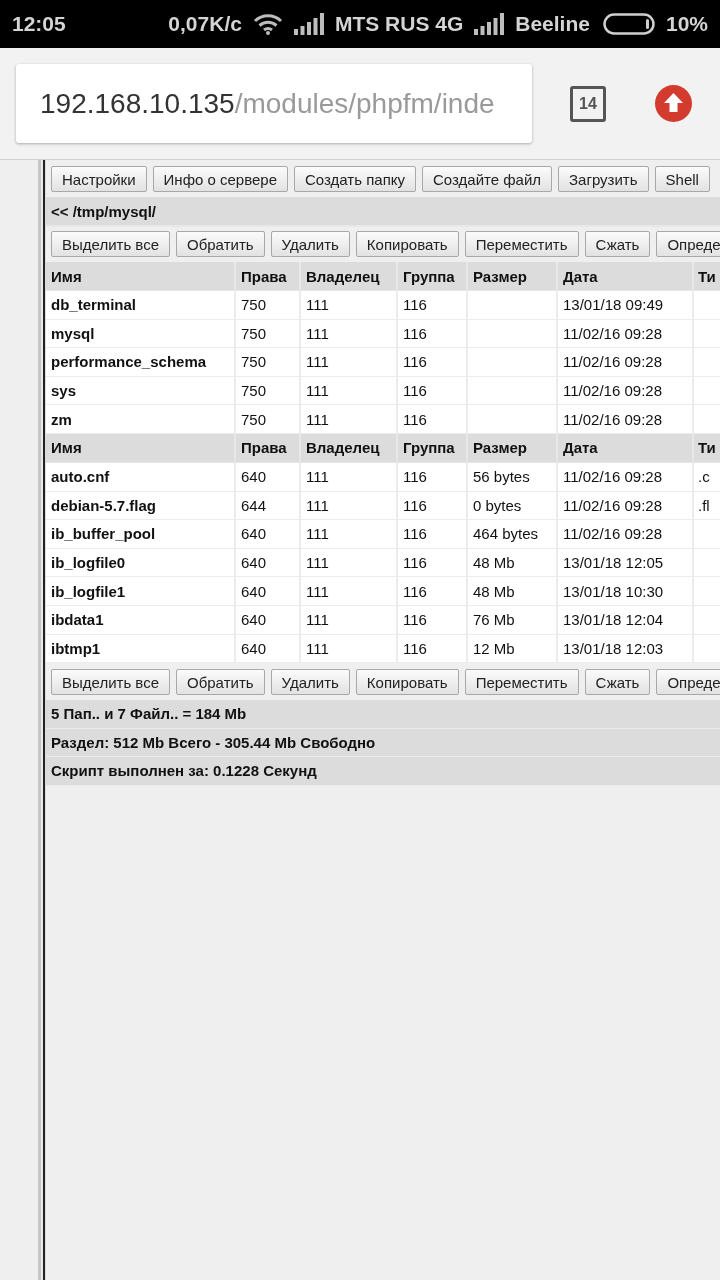  What do you see at coordinates (141, 619) in the screenshot?
I see `file-name-cell: ibdata1` at bounding box center [141, 619].